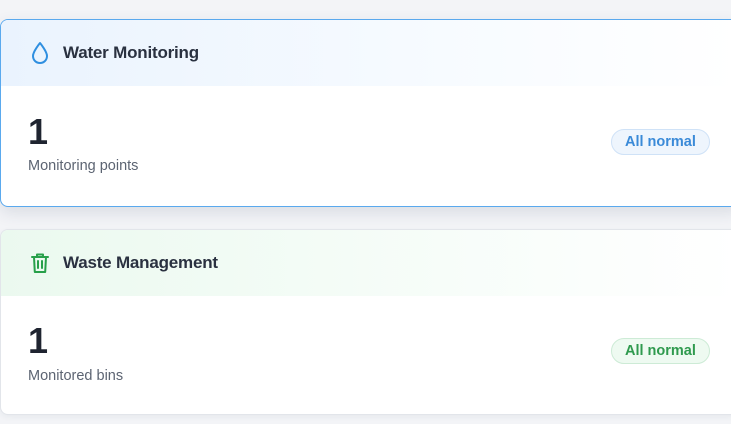  I want to click on water-drop-icon, so click(40, 53).